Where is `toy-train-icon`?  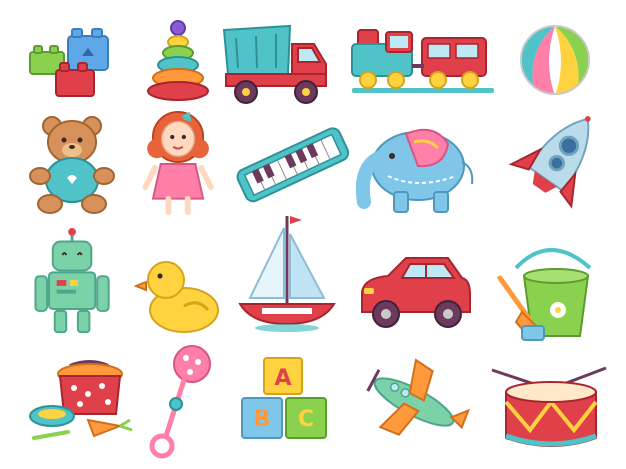
toy-train-icon is located at coordinates (423, 72).